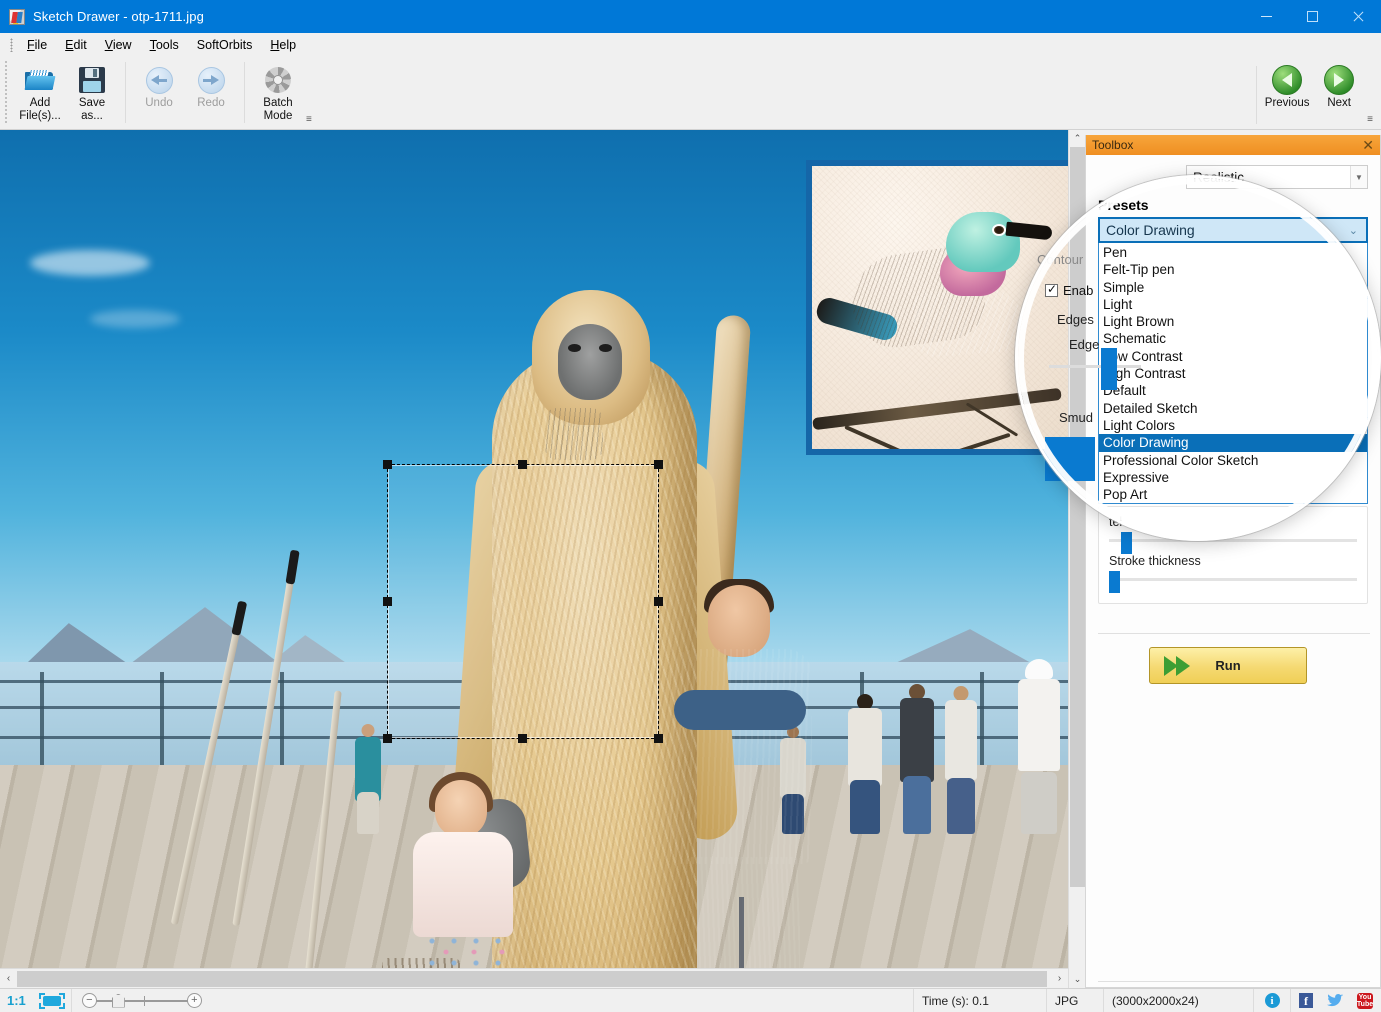 This screenshot has height=1012, width=1381. I want to click on batch-mode-label: Batch Mode, so click(278, 109).